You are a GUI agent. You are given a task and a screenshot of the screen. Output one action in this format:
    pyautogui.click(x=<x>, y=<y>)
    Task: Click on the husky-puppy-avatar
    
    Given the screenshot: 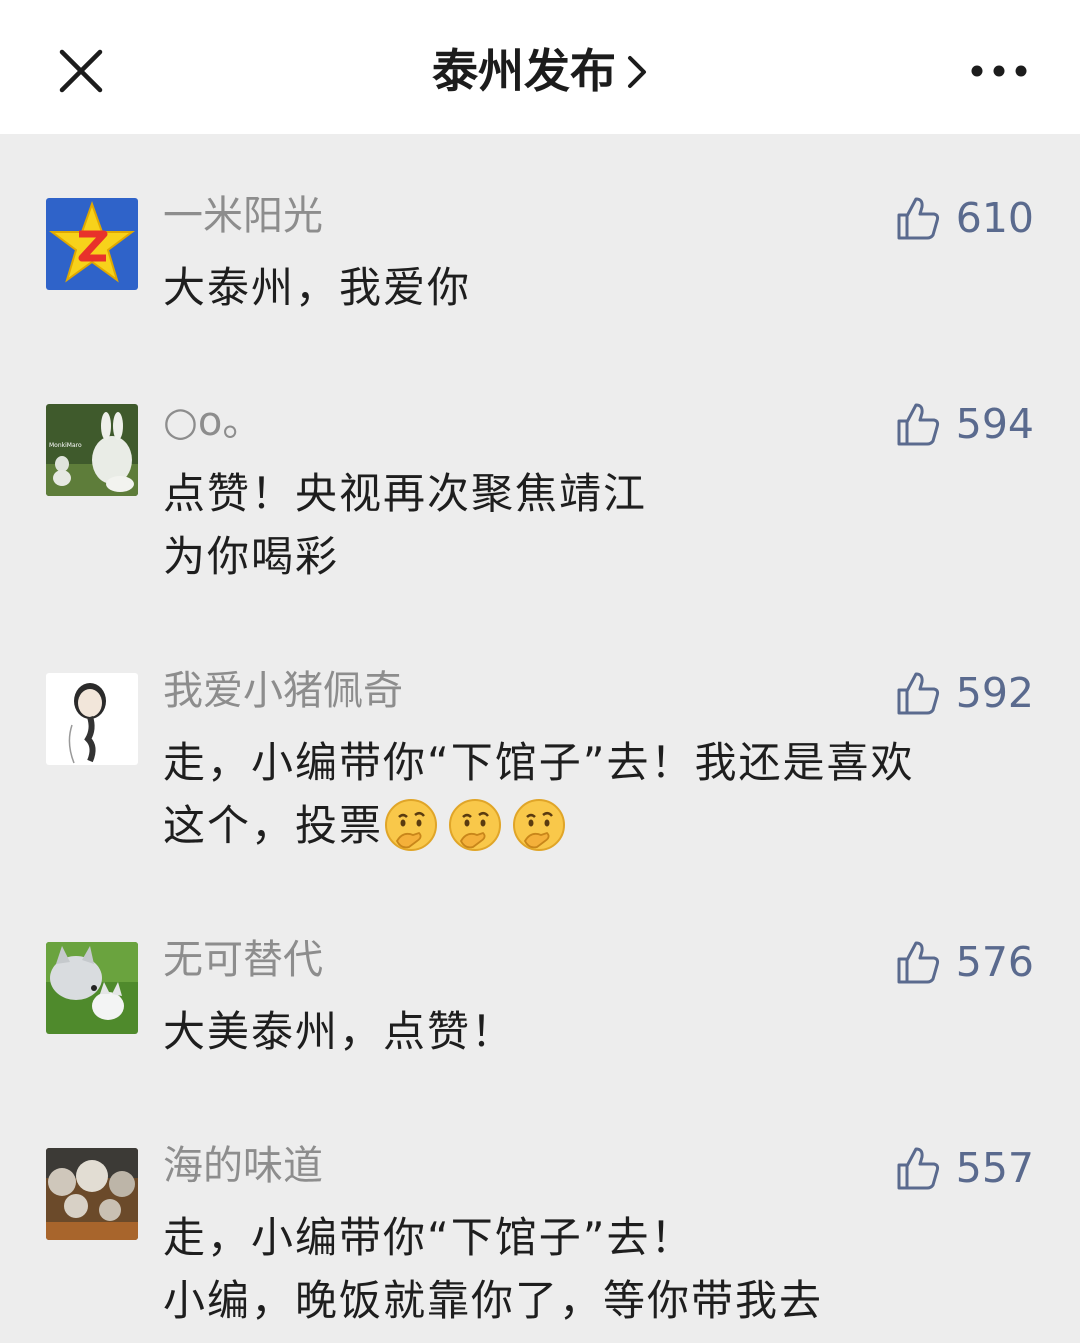 What is the action you would take?
    pyautogui.click(x=92, y=988)
    